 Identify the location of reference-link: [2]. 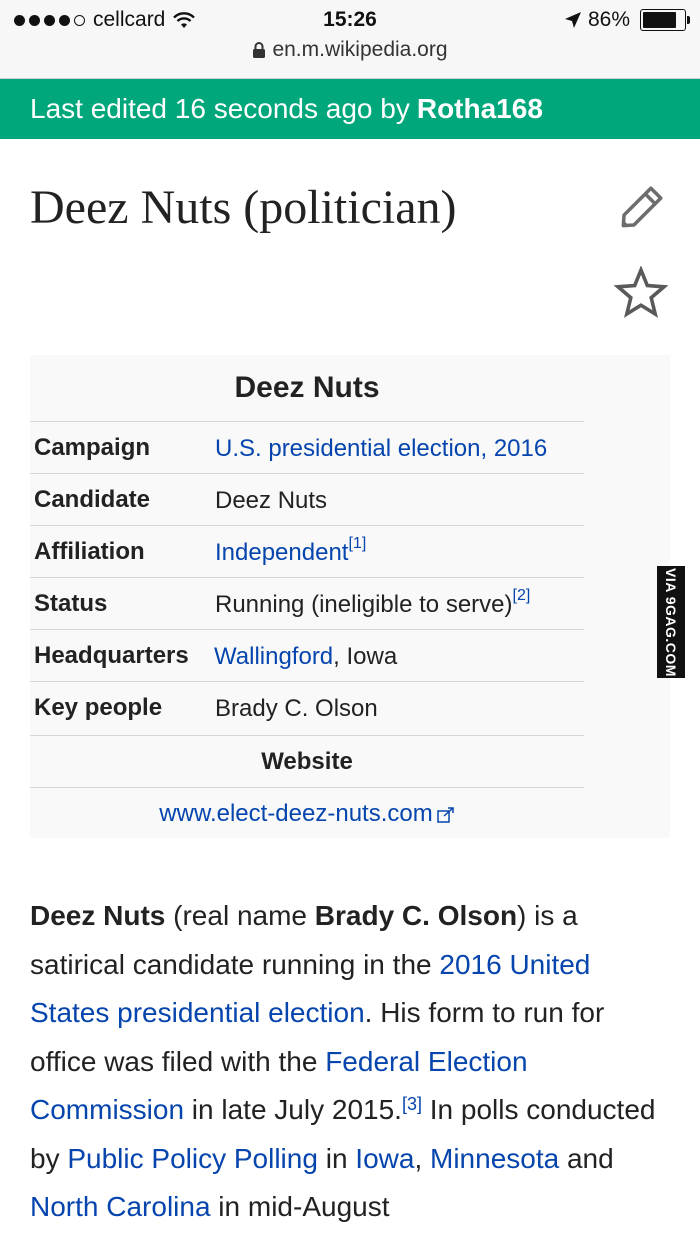
(522, 595).